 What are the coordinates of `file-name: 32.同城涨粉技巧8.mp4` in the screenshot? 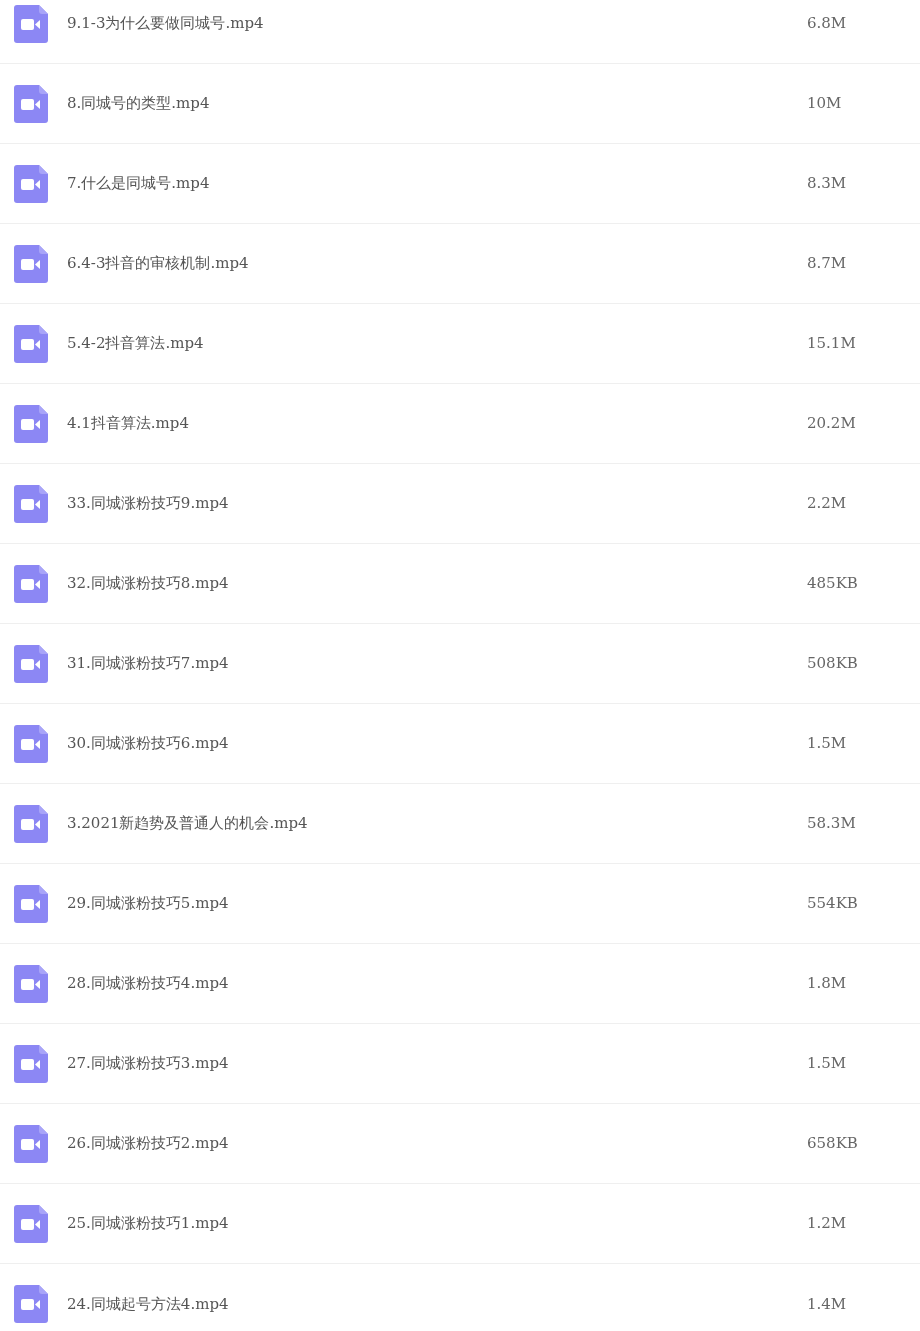 It's located at (437, 583).